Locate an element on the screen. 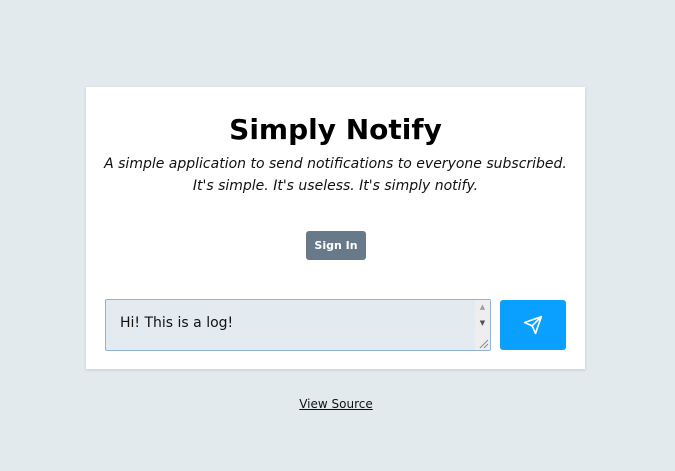 The image size is (675, 471). scroll-up-arrow-icon: ▲ is located at coordinates (482, 307).